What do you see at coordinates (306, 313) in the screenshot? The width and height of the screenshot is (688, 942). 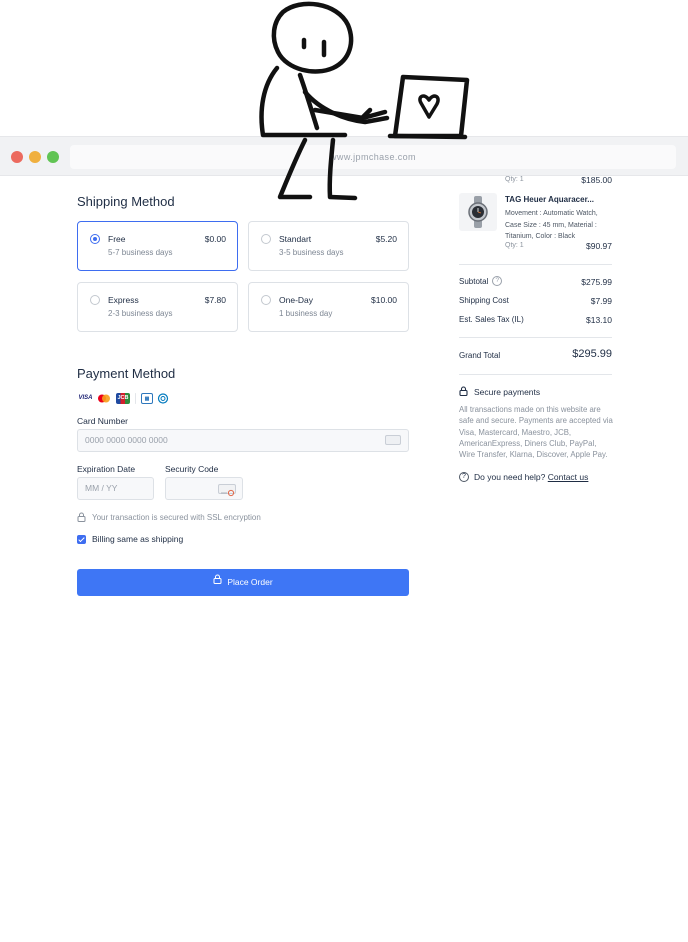 I see `shipping-option-days: 1 business day` at bounding box center [306, 313].